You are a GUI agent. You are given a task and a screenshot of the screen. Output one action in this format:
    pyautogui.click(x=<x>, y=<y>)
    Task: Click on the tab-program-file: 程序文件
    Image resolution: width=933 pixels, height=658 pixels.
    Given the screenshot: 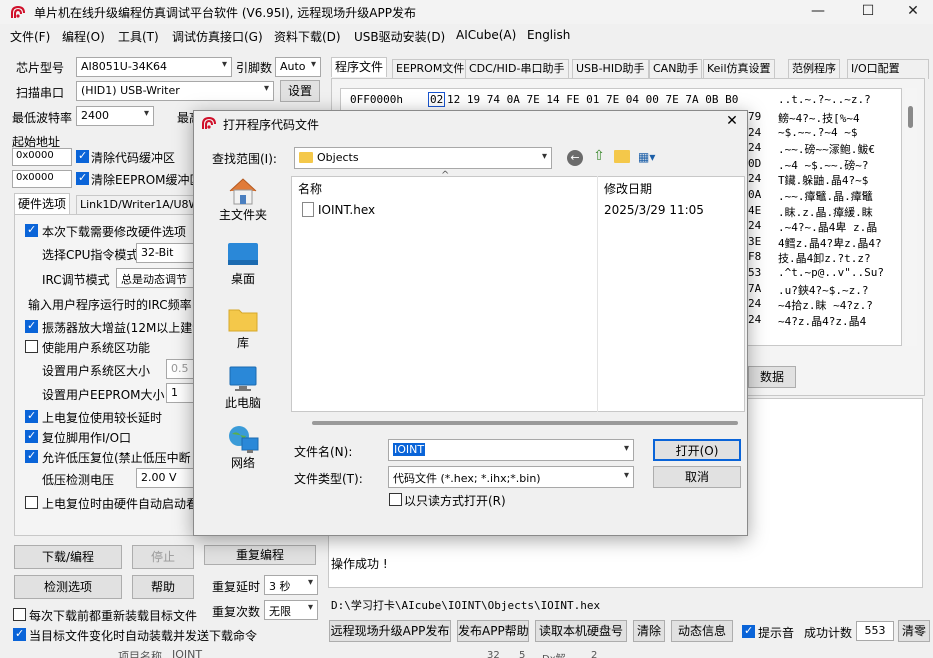 What is the action you would take?
    pyautogui.click(x=359, y=67)
    